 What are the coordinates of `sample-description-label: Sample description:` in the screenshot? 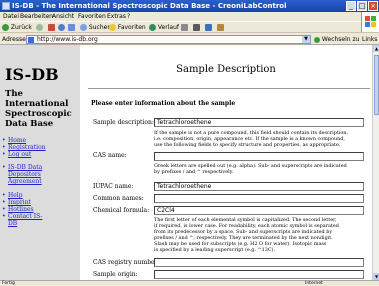 It's located at (123, 122).